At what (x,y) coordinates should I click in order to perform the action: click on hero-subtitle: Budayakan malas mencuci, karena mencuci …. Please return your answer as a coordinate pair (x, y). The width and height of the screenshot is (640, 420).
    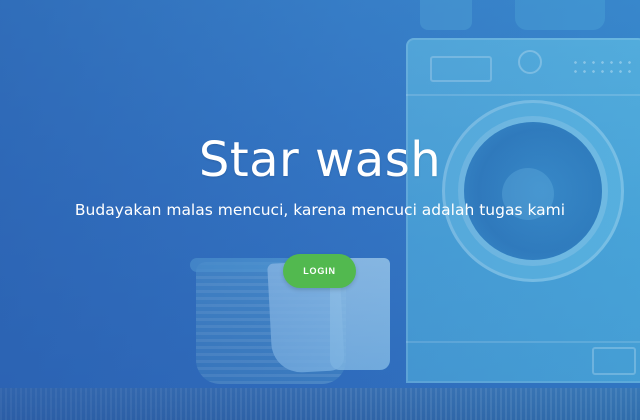
    Looking at the image, I should click on (320, 210).